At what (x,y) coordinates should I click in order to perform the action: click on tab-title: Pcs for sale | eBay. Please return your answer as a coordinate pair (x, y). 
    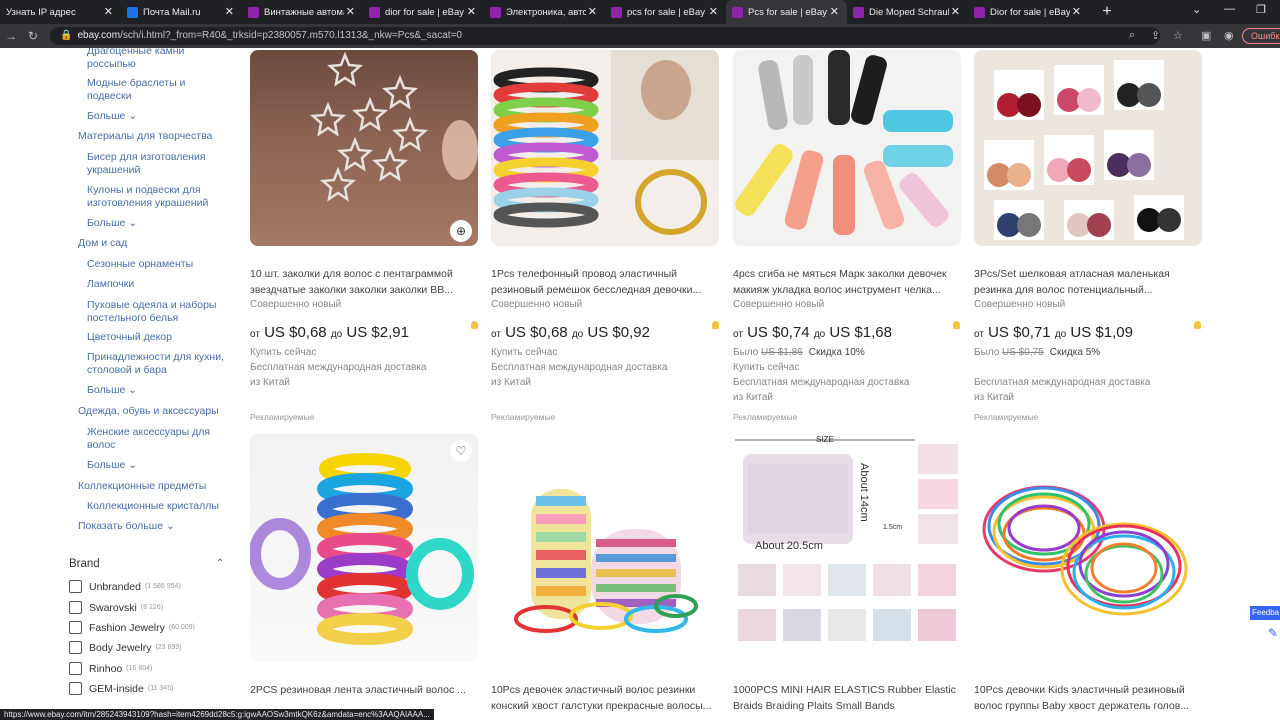
    Looking at the image, I should click on (788, 12).